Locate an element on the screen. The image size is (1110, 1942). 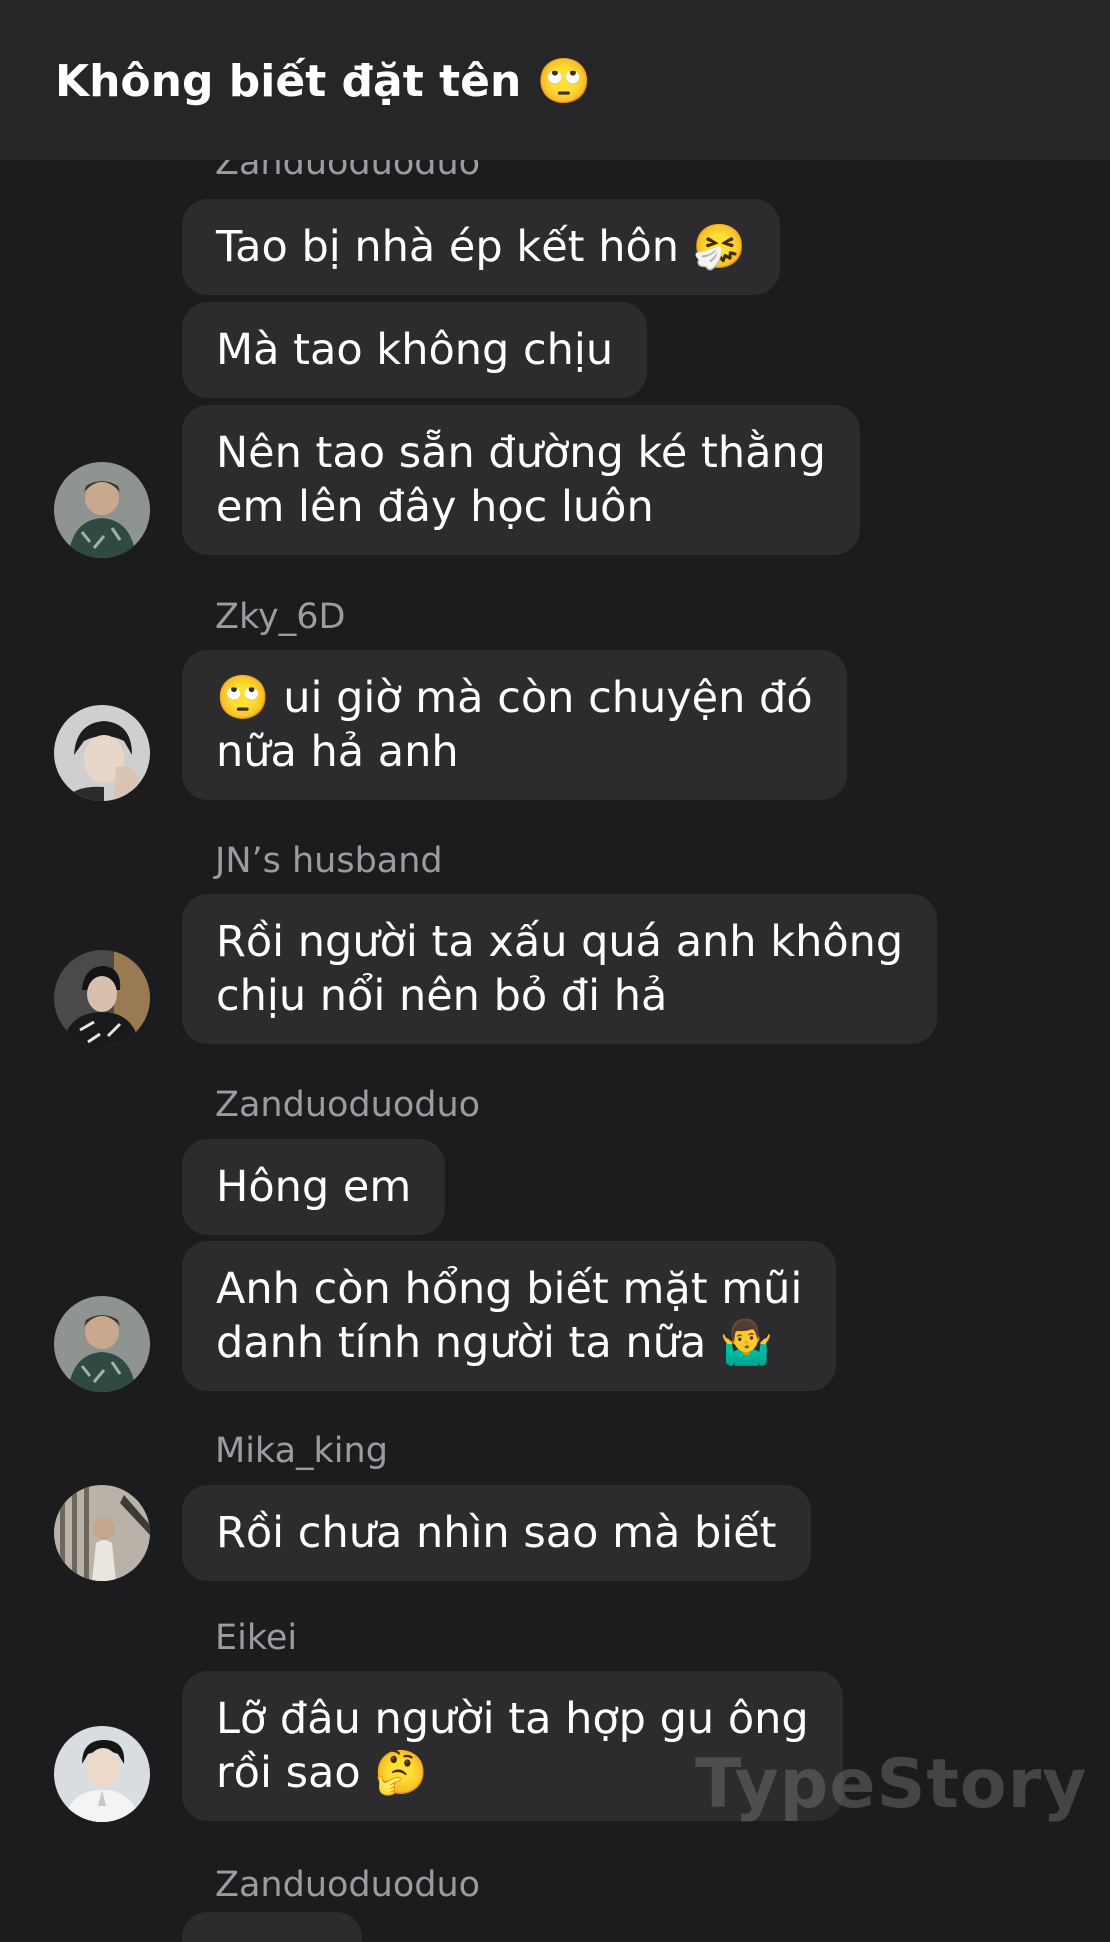
chat-header: Không biết đặt tên 🙄 is located at coordinates (555, 80).